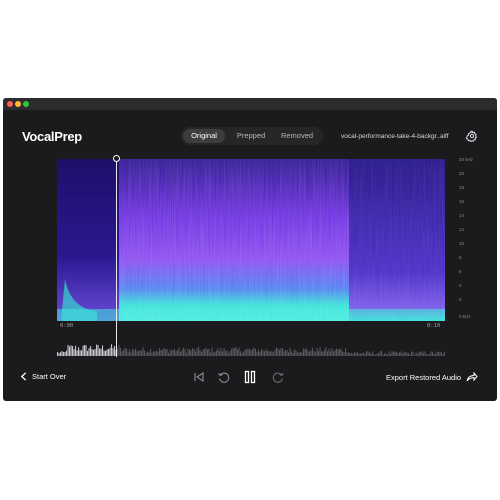 The height and width of the screenshot is (500, 500). I want to click on freq-label: 2, so click(460, 299).